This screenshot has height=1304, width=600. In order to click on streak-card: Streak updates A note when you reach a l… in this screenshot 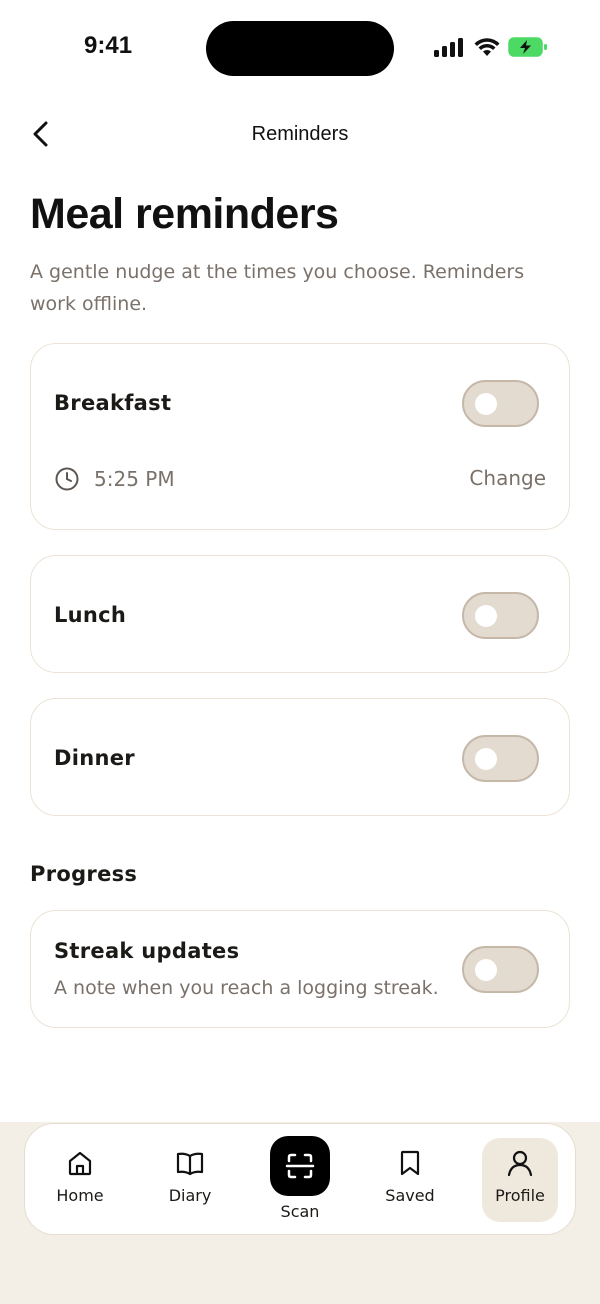, I will do `click(300, 969)`.